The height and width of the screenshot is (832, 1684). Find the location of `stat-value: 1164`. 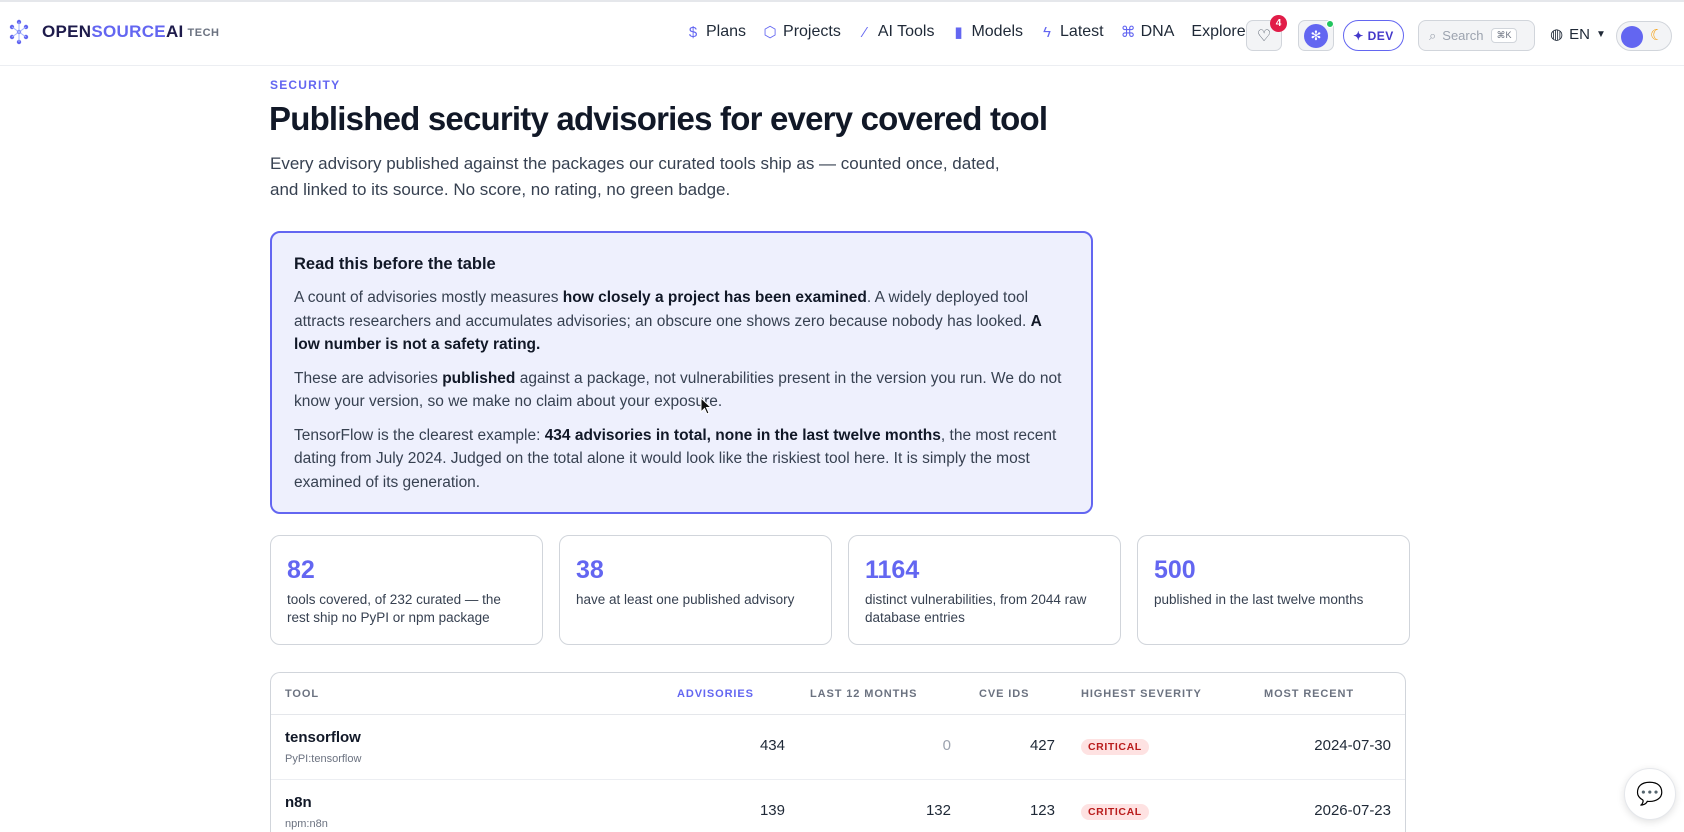

stat-value: 1164 is located at coordinates (892, 570).